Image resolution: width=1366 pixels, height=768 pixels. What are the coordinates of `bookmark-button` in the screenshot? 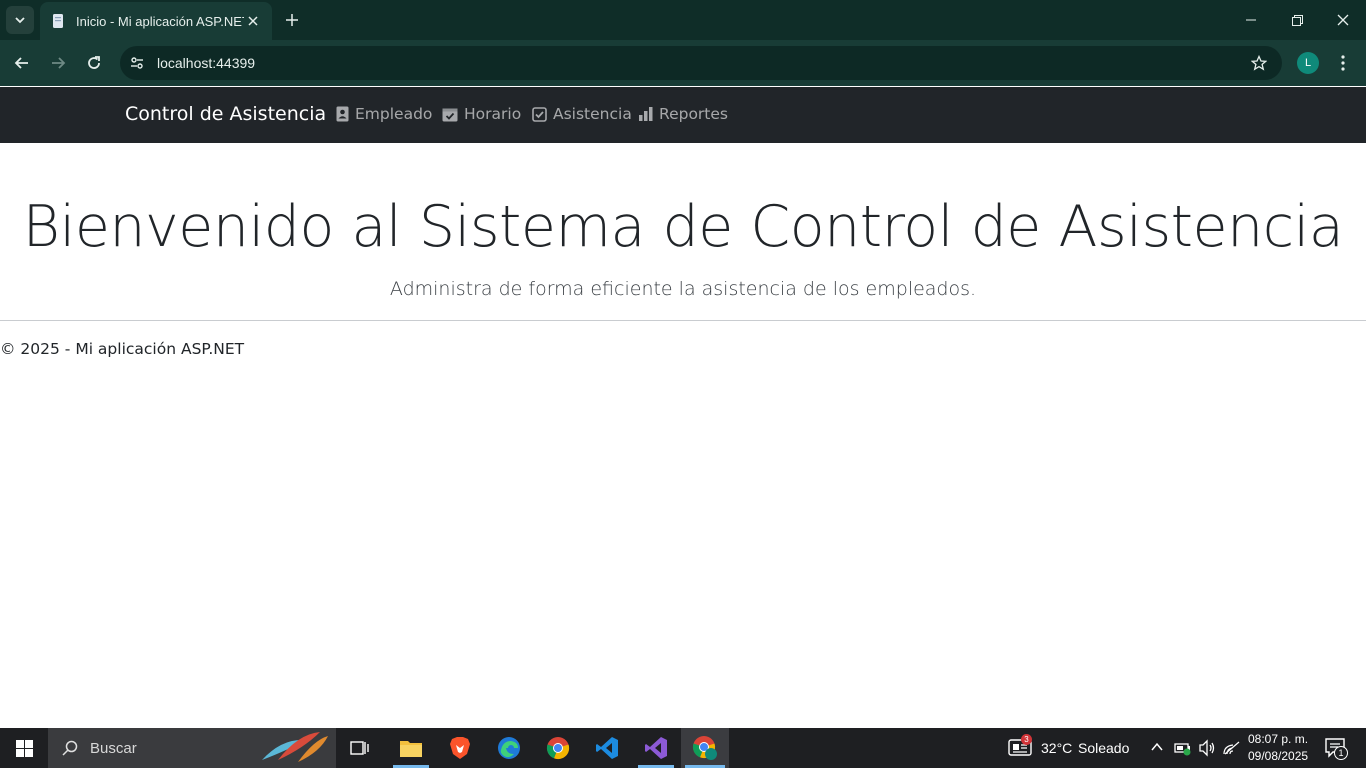 It's located at (1259, 63).